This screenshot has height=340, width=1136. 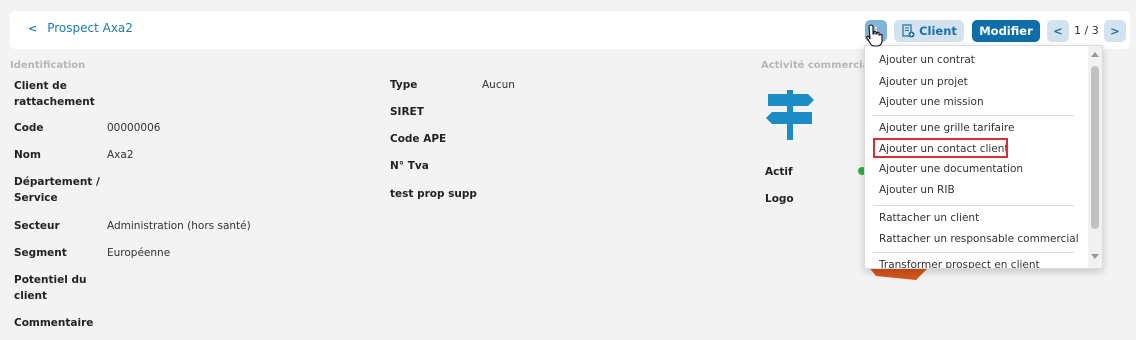 I want to click on back-link: < Prospect Axa2, so click(x=80, y=28).